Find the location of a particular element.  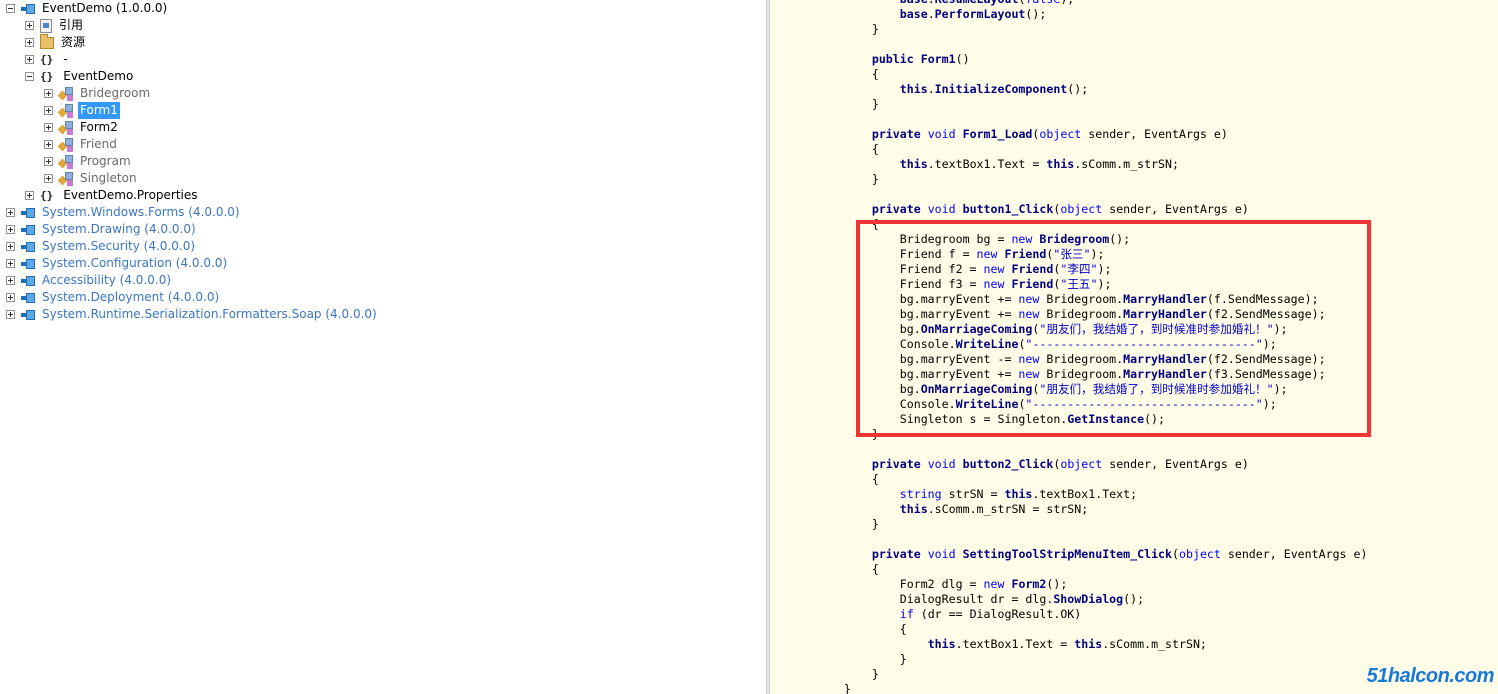

code-token: bg.marryEvent += is located at coordinates (917, 314).